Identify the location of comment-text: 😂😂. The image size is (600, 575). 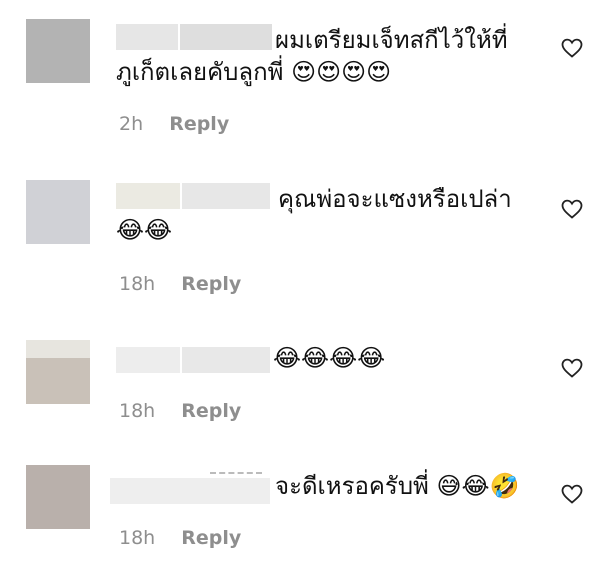
(144, 230).